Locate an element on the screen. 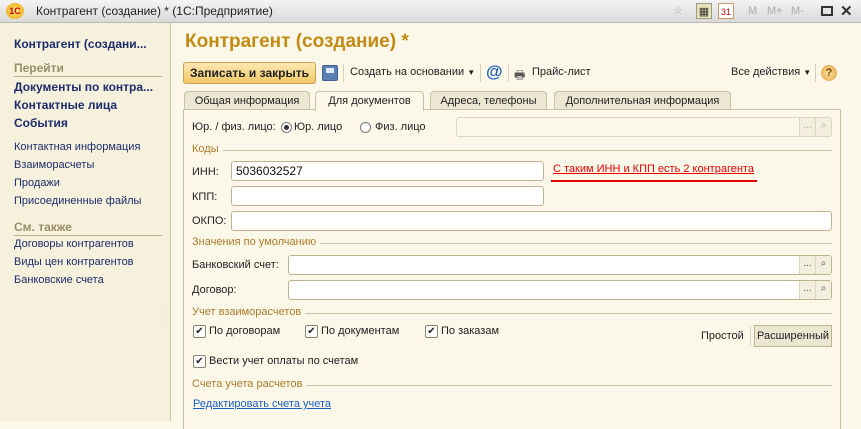 This screenshot has height=429, width=861. printer-icon: 🖶 is located at coordinates (520, 75).